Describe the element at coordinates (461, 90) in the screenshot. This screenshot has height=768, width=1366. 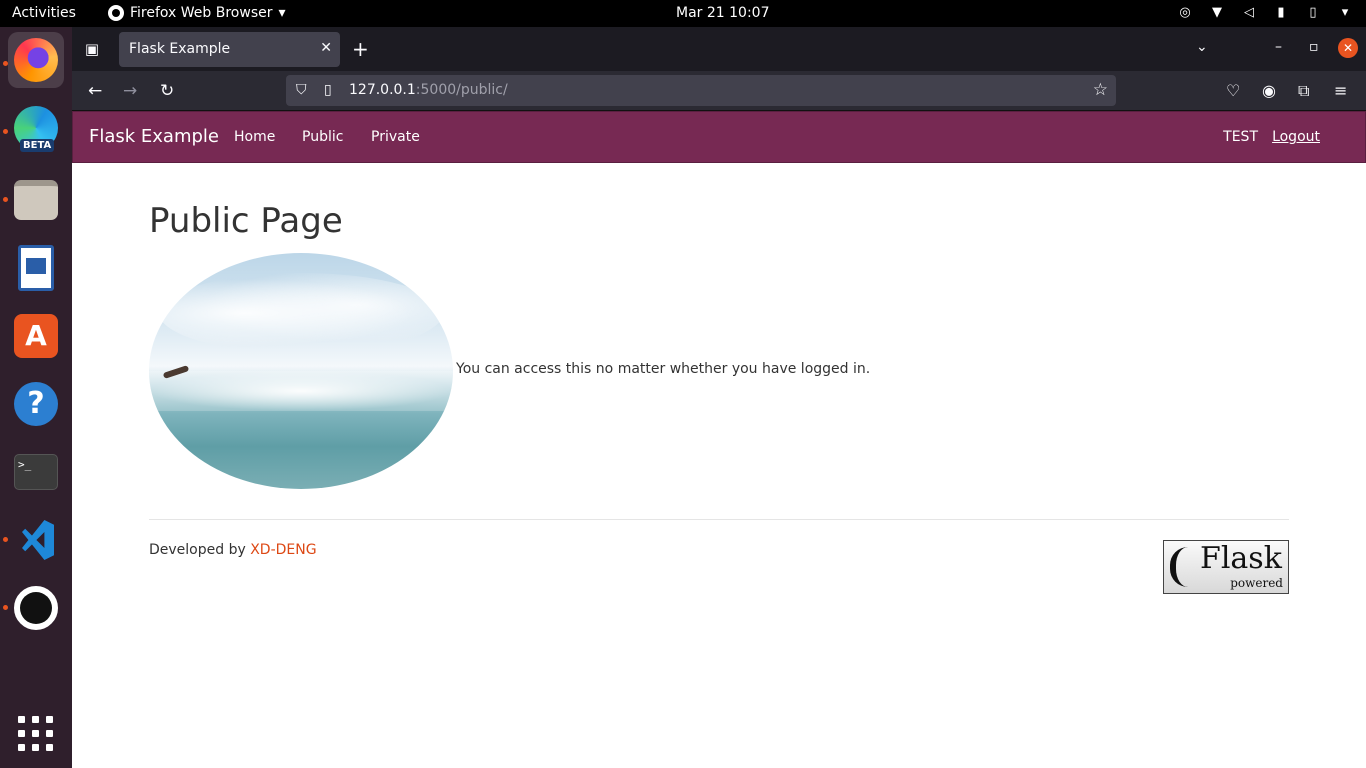
I see `url-path: :5000/public/` at that location.